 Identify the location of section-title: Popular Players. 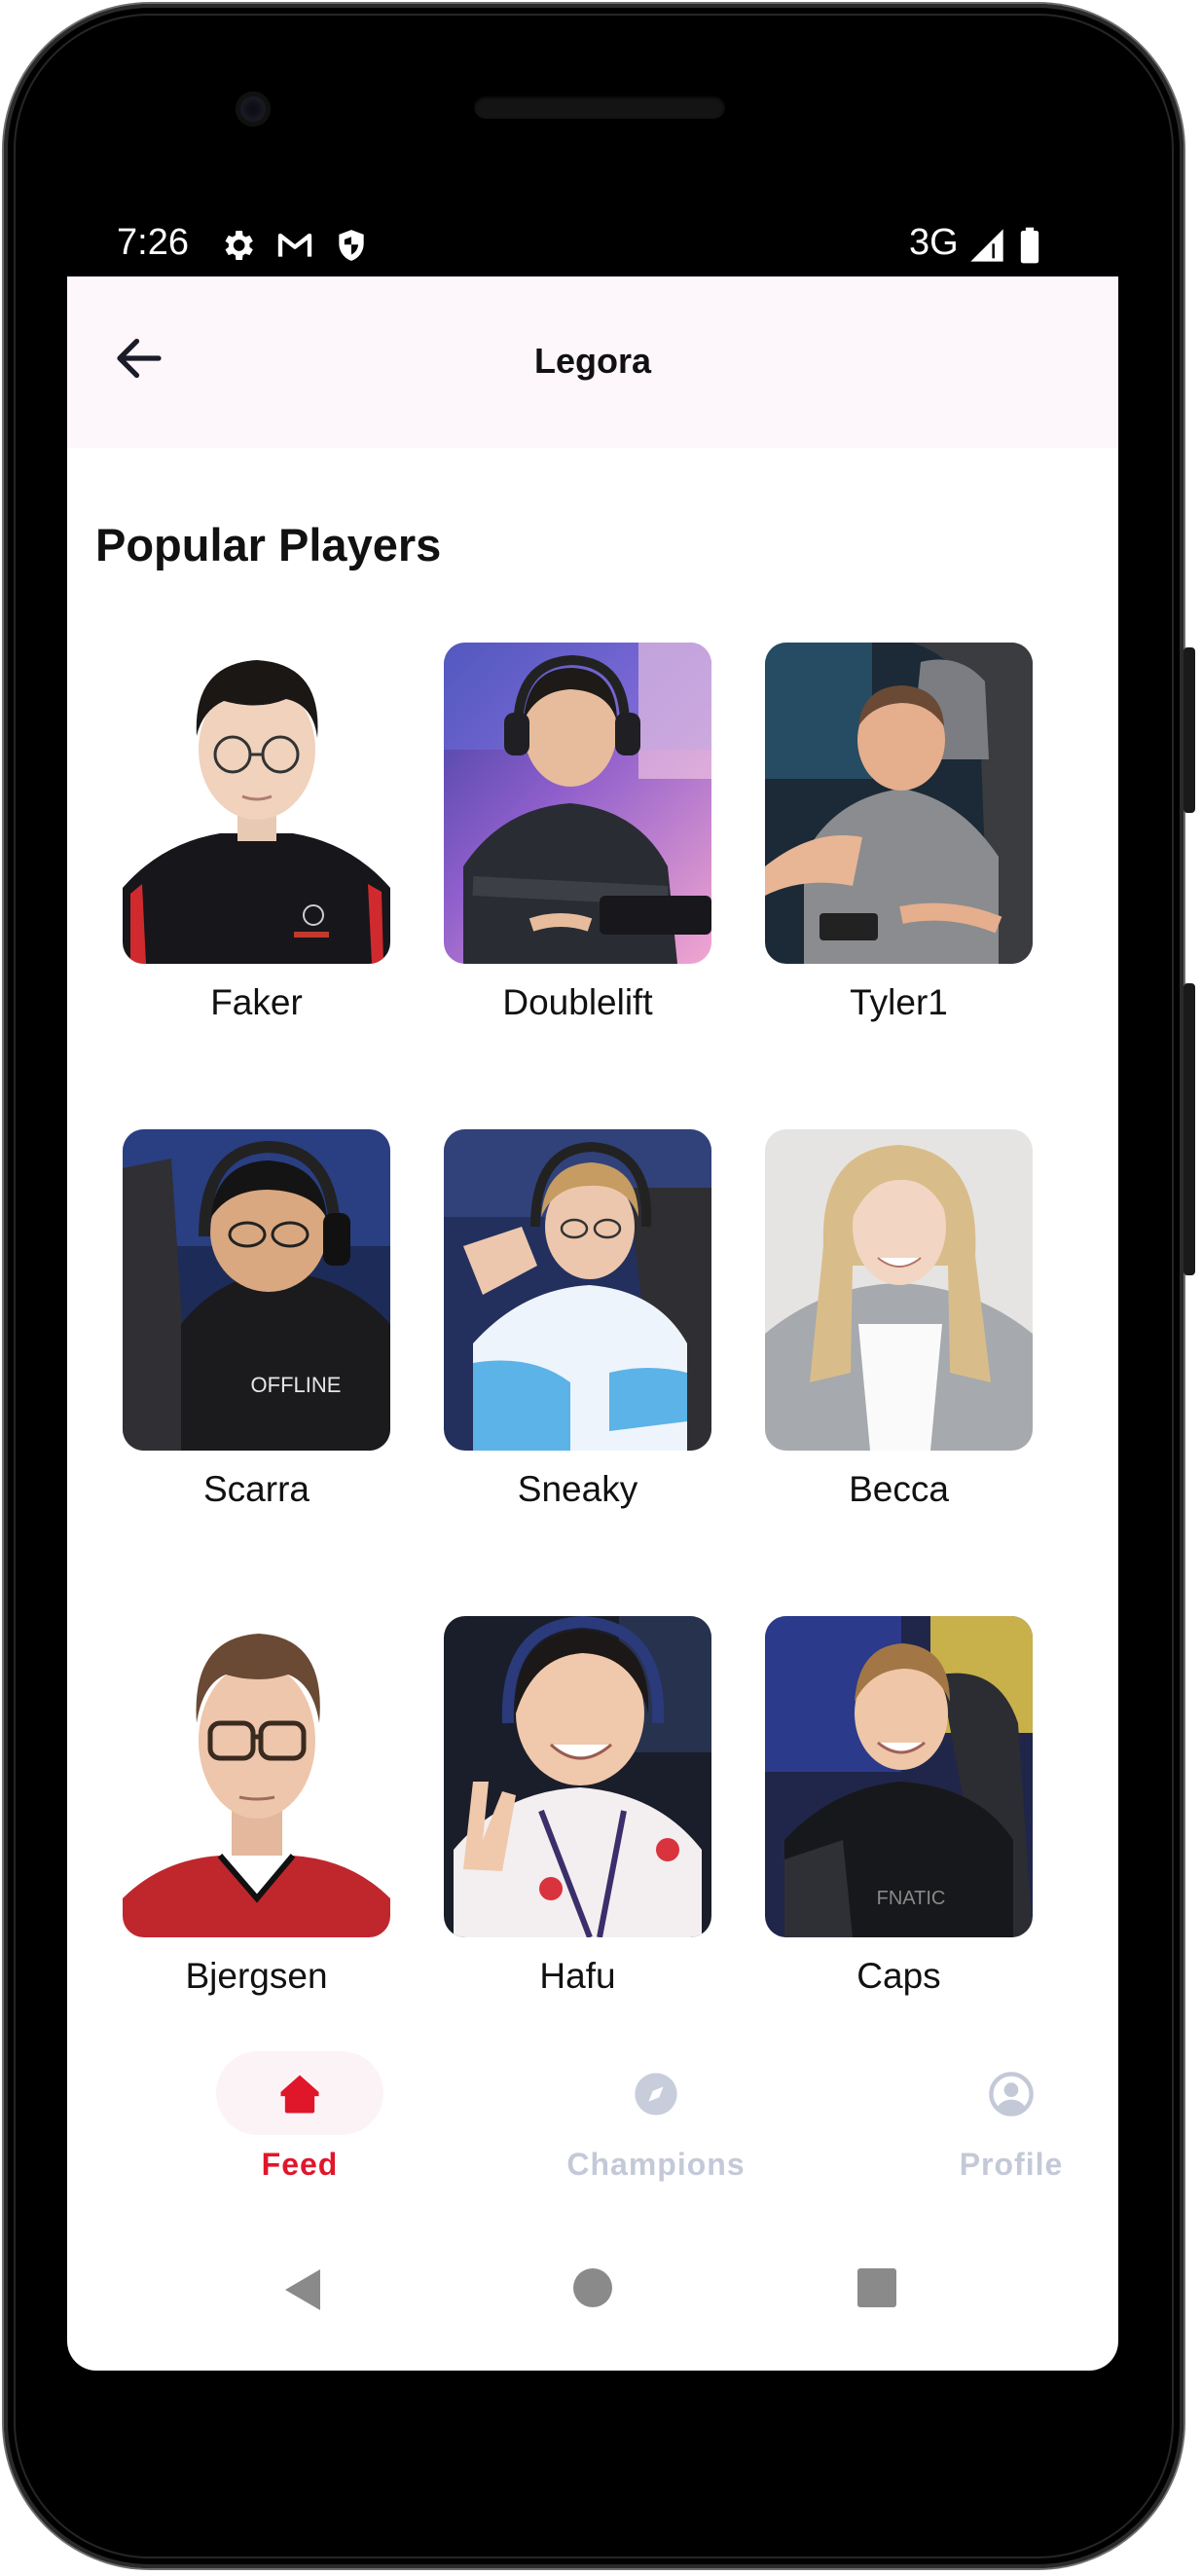
(268, 544).